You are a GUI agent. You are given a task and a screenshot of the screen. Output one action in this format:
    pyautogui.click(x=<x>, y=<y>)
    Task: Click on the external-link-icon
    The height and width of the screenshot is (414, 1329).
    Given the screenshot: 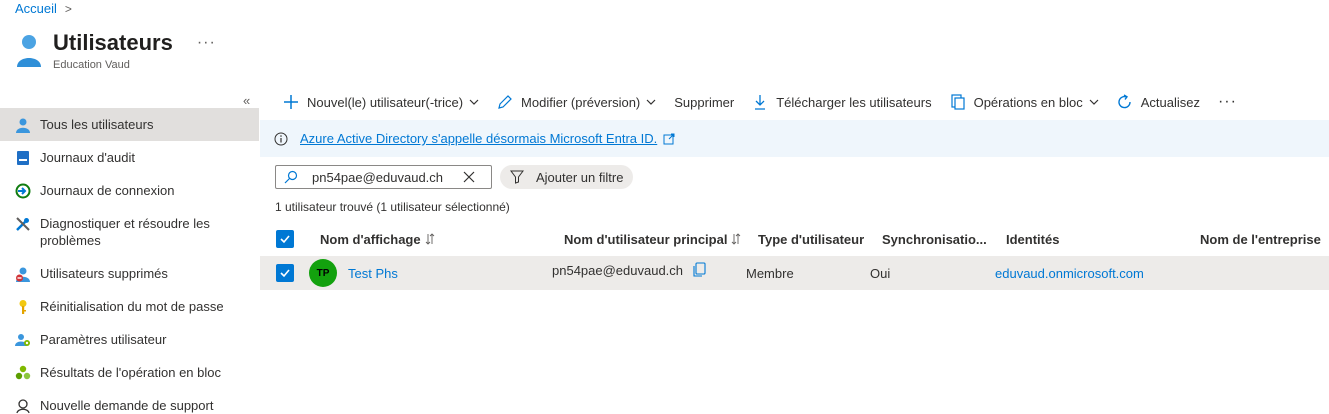 What is the action you would take?
    pyautogui.click(x=669, y=138)
    